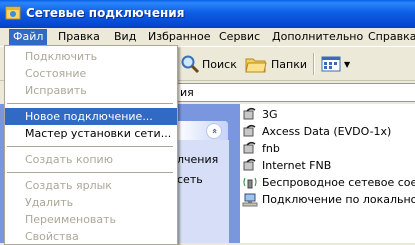  I want to click on menu-view: Вид, so click(125, 37).